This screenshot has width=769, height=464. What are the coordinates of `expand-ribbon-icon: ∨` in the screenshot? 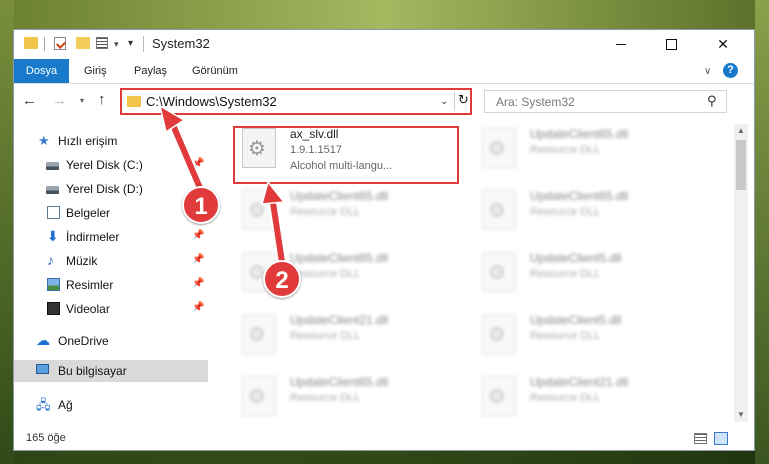 It's located at (707, 71).